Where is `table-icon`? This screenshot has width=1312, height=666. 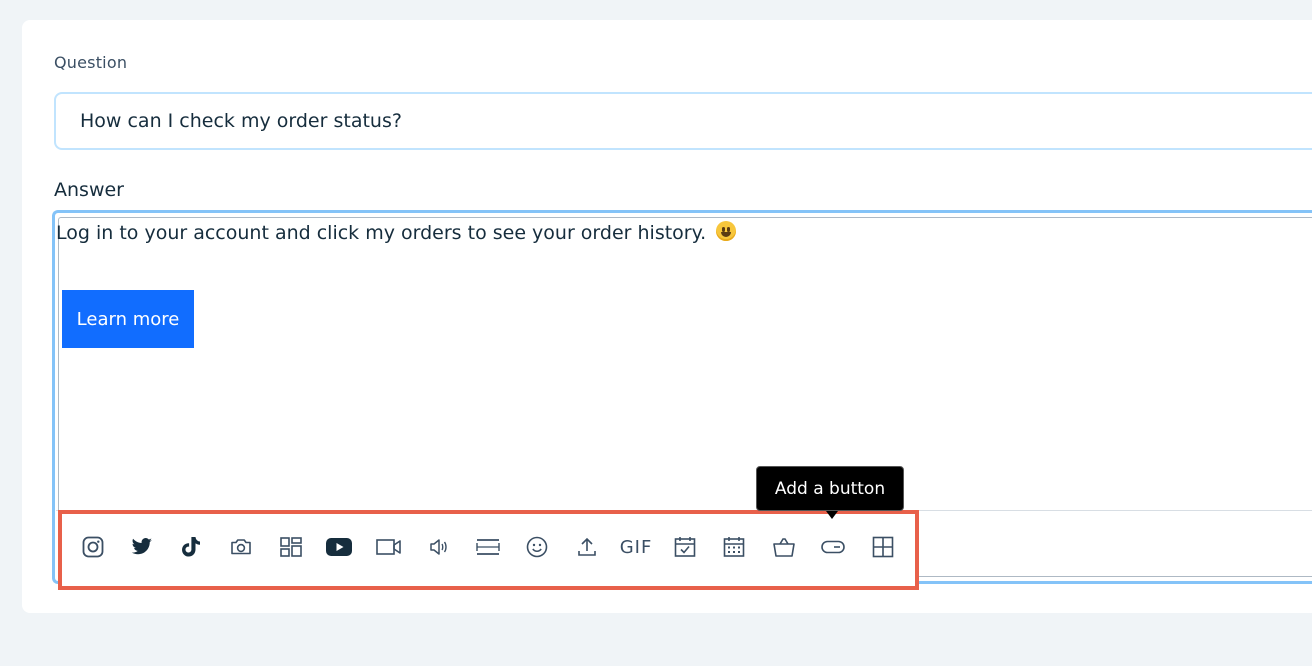 table-icon is located at coordinates (883, 547).